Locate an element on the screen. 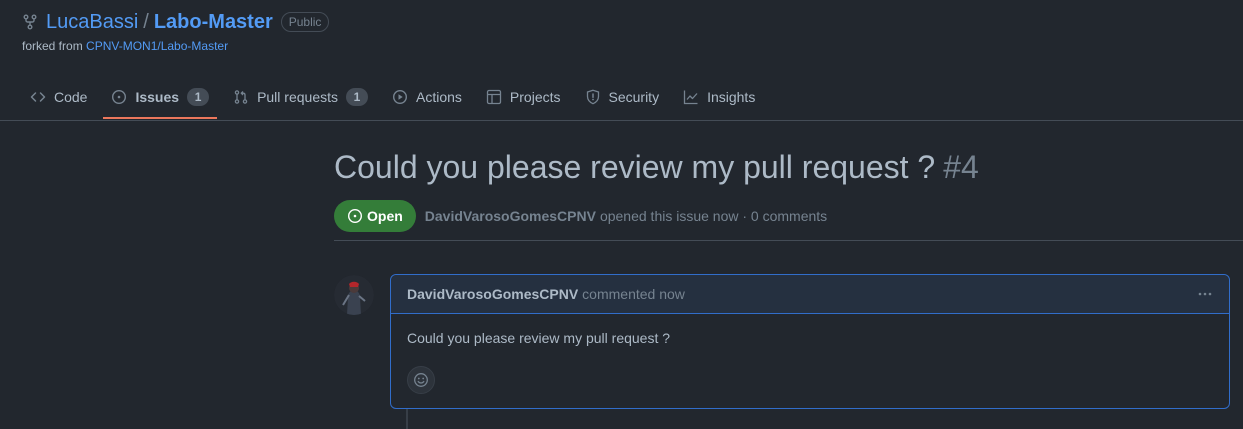 The width and height of the screenshot is (1243, 429). tabs-divider is located at coordinates (621, 120).